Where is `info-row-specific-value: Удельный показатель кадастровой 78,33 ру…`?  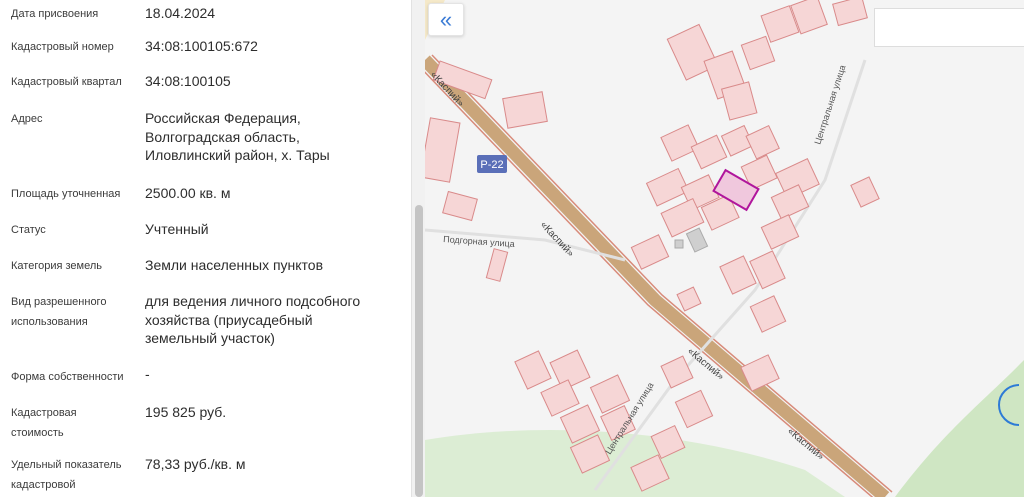
info-row-specific-value: Удельный показатель кадастровой 78,33 ру… is located at coordinates (205, 476).